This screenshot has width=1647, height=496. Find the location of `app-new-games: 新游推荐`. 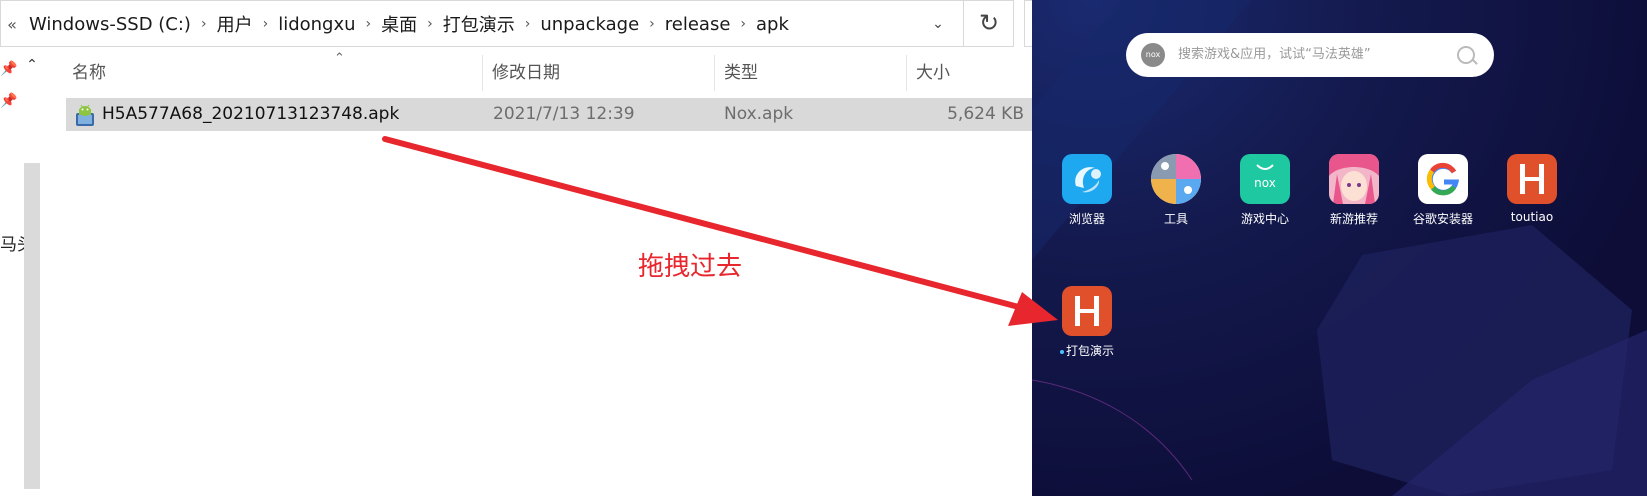

app-new-games: 新游推荐 is located at coordinates (1354, 190).